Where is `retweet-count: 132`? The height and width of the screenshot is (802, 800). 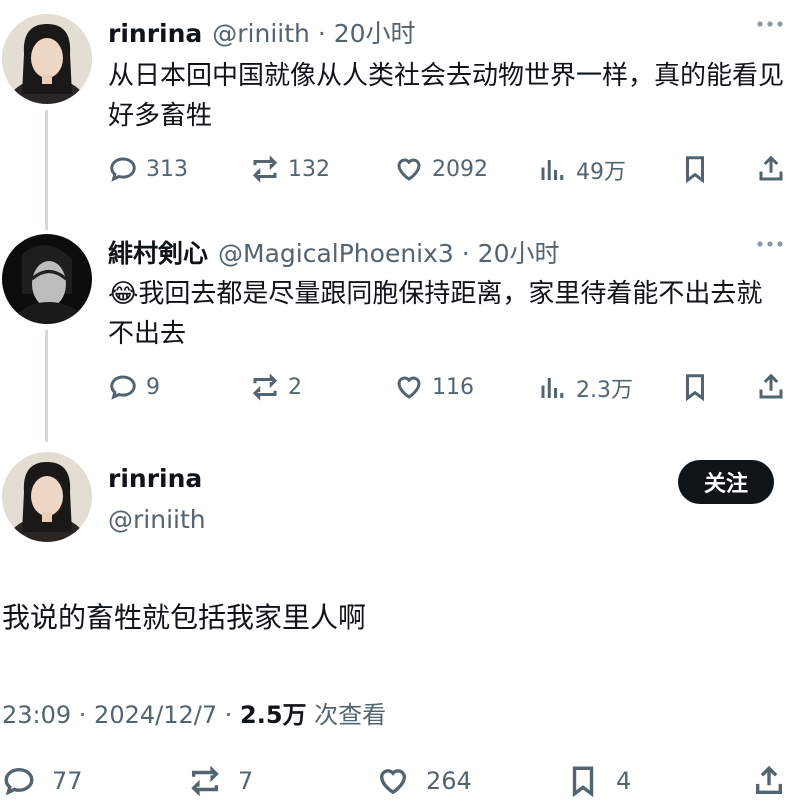
retweet-count: 132 is located at coordinates (309, 169).